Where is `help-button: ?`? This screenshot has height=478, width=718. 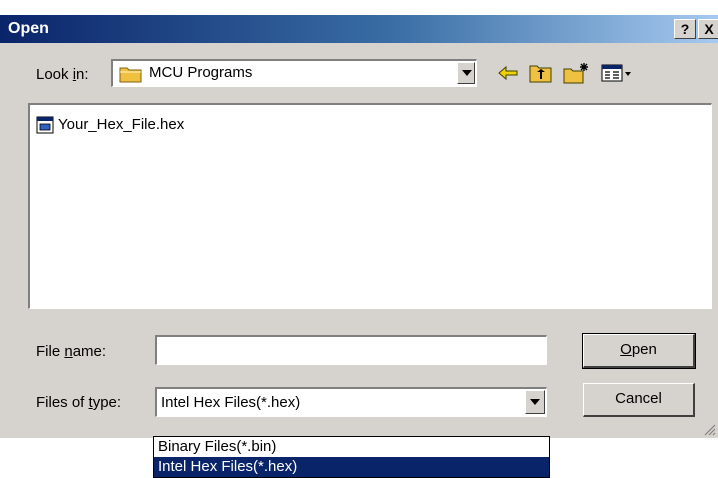 help-button: ? is located at coordinates (685, 29).